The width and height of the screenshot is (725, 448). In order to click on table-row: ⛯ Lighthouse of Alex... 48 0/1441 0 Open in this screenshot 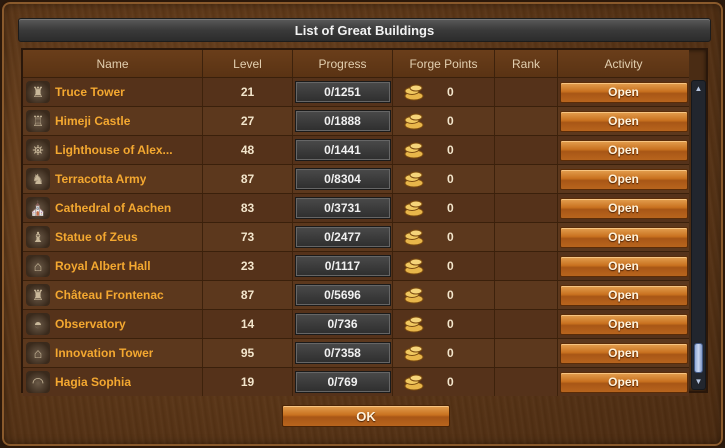, I will do `click(356, 149)`.